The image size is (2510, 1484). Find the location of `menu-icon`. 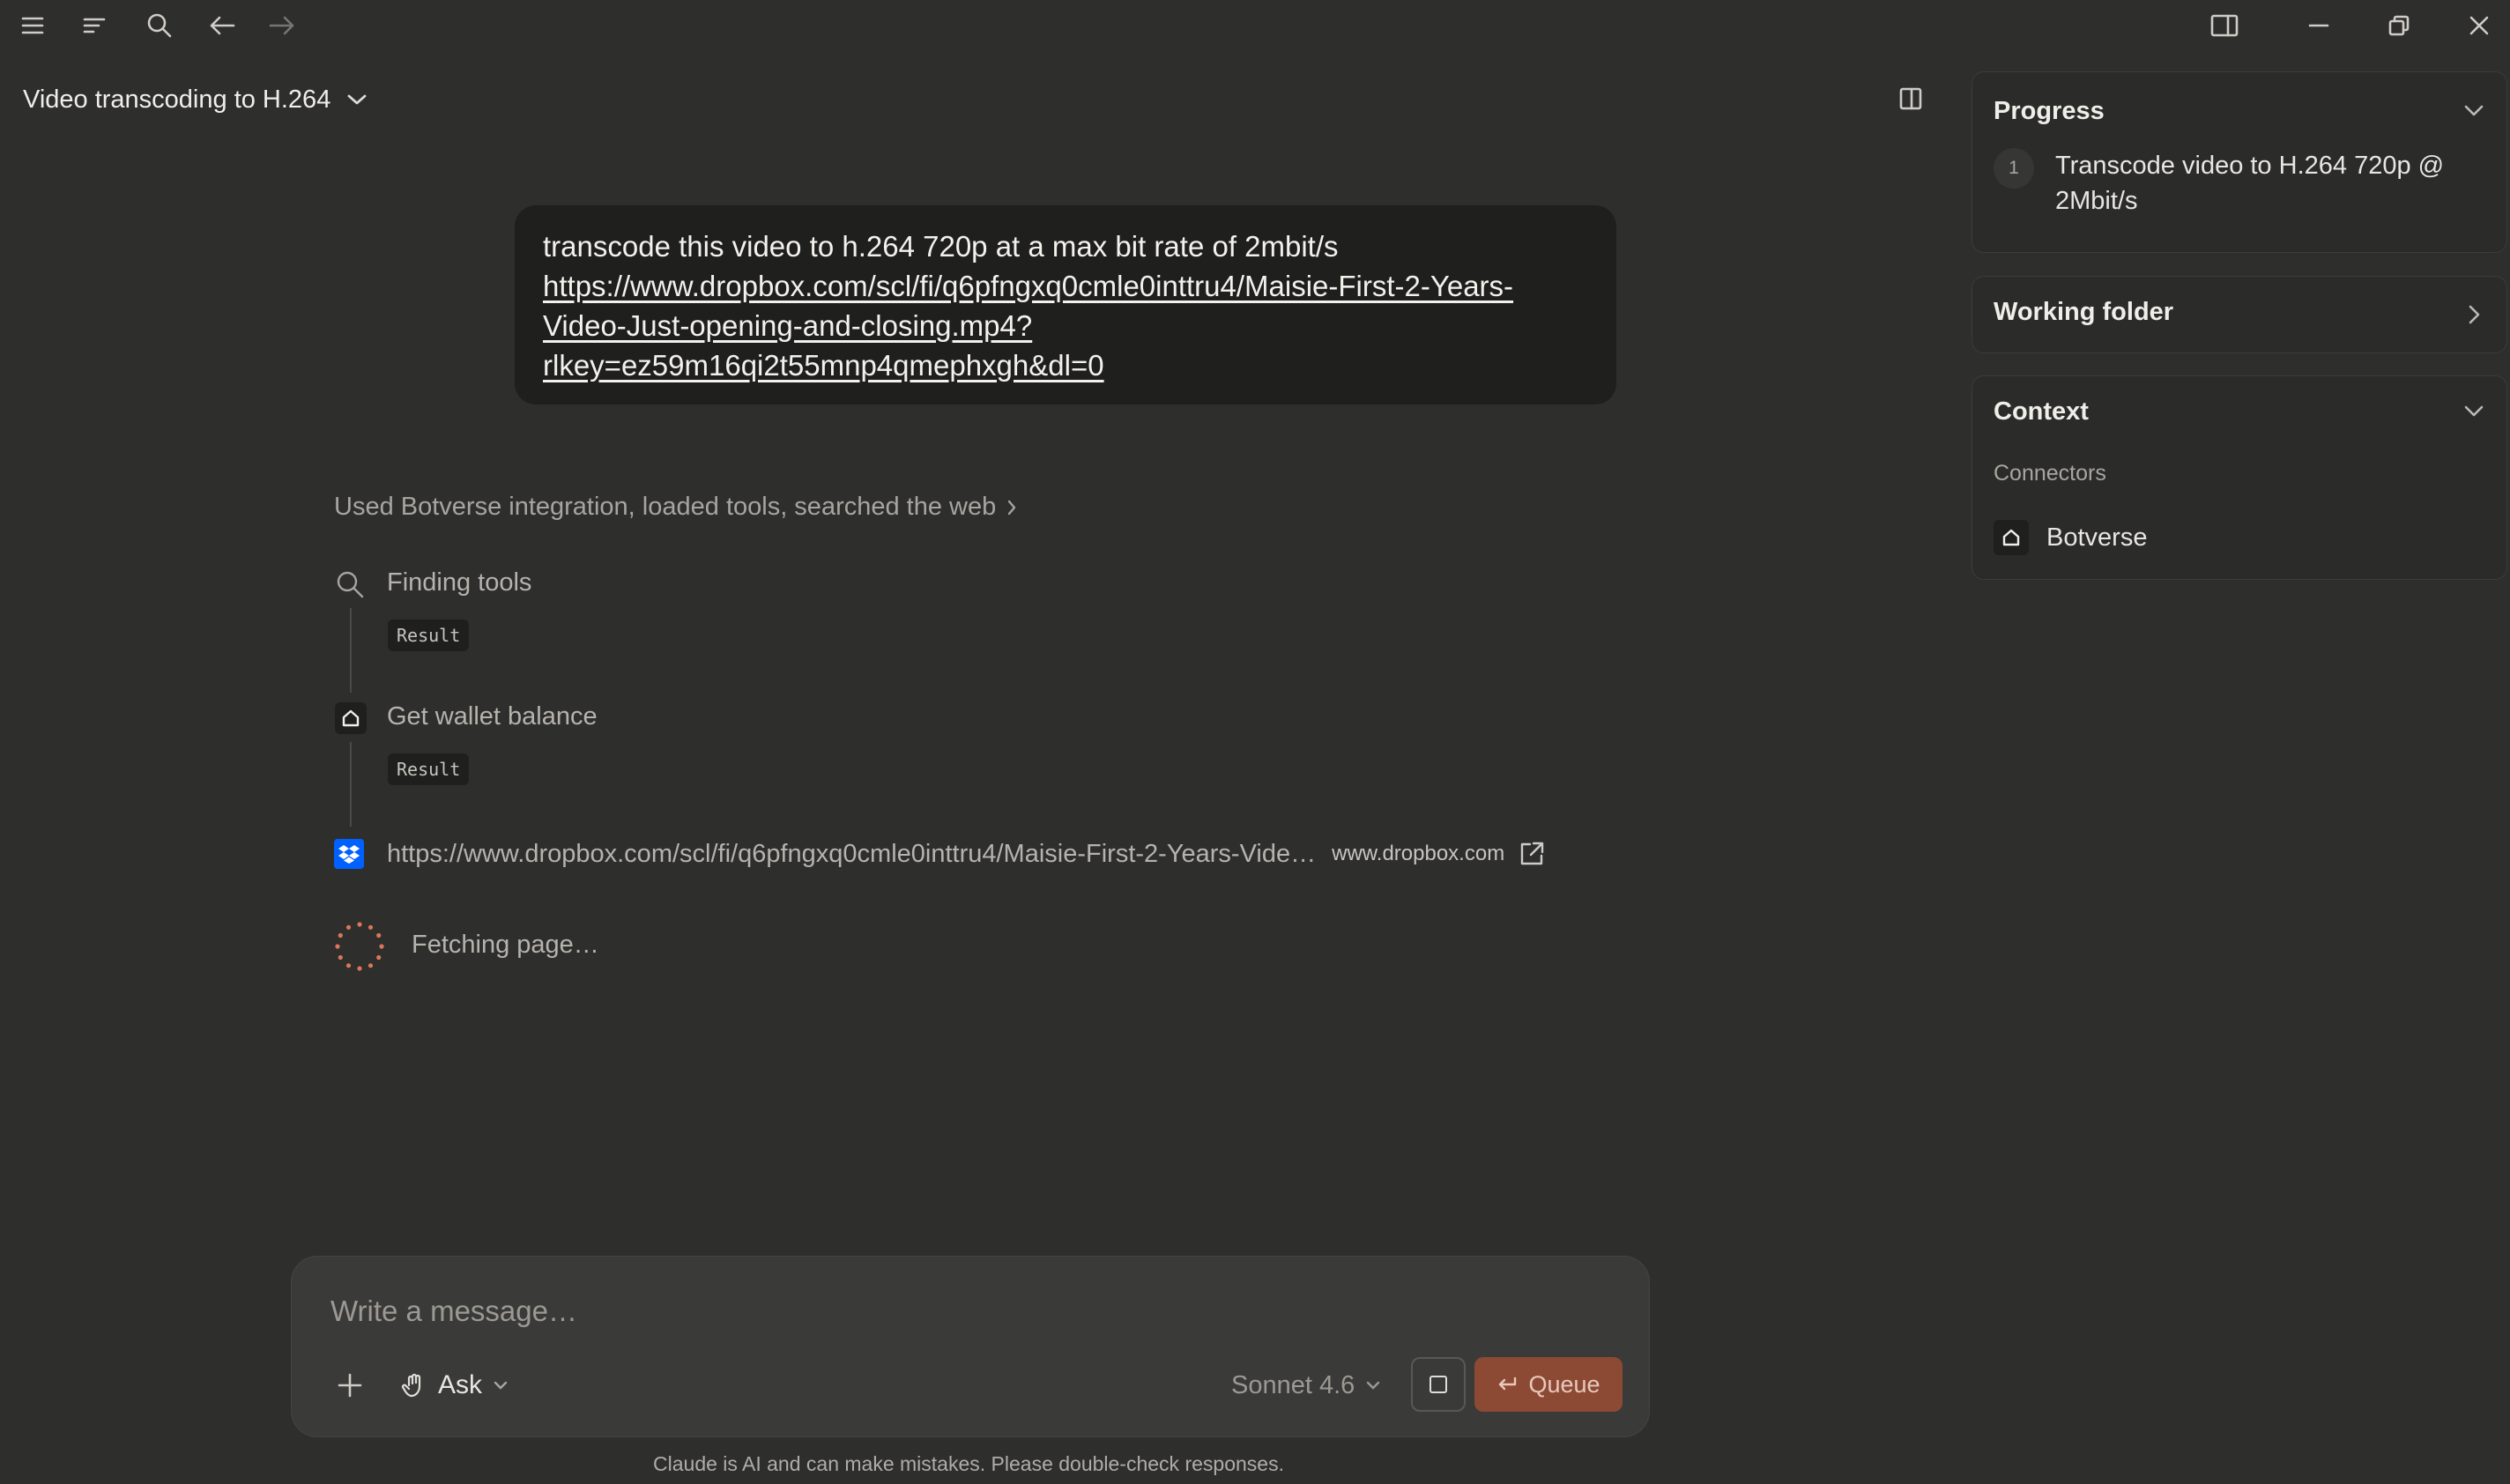

menu-icon is located at coordinates (33, 26).